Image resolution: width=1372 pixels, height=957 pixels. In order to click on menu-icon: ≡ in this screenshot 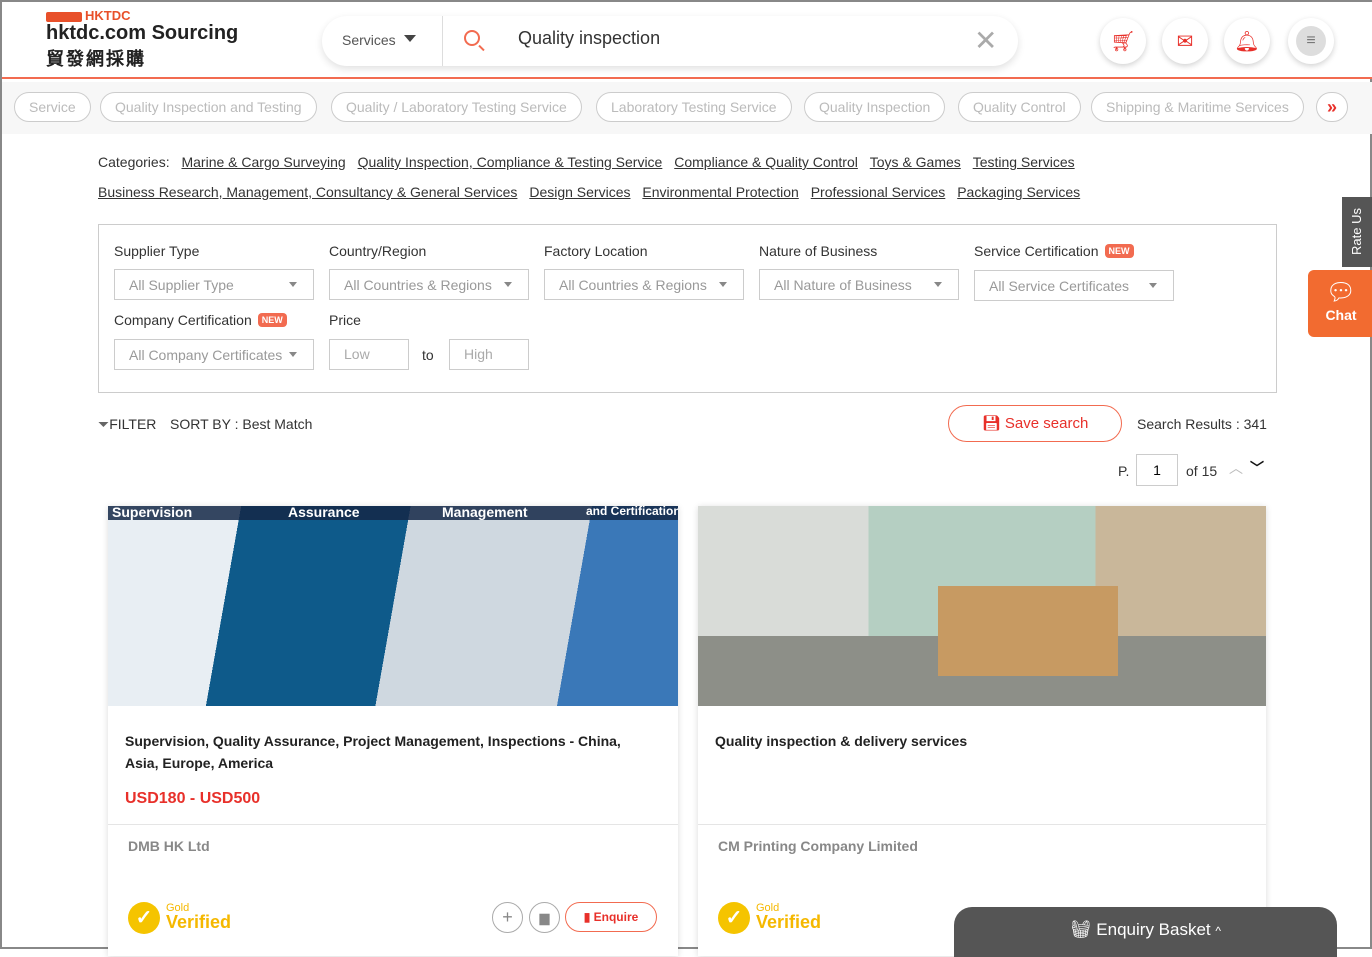, I will do `click(1311, 41)`.